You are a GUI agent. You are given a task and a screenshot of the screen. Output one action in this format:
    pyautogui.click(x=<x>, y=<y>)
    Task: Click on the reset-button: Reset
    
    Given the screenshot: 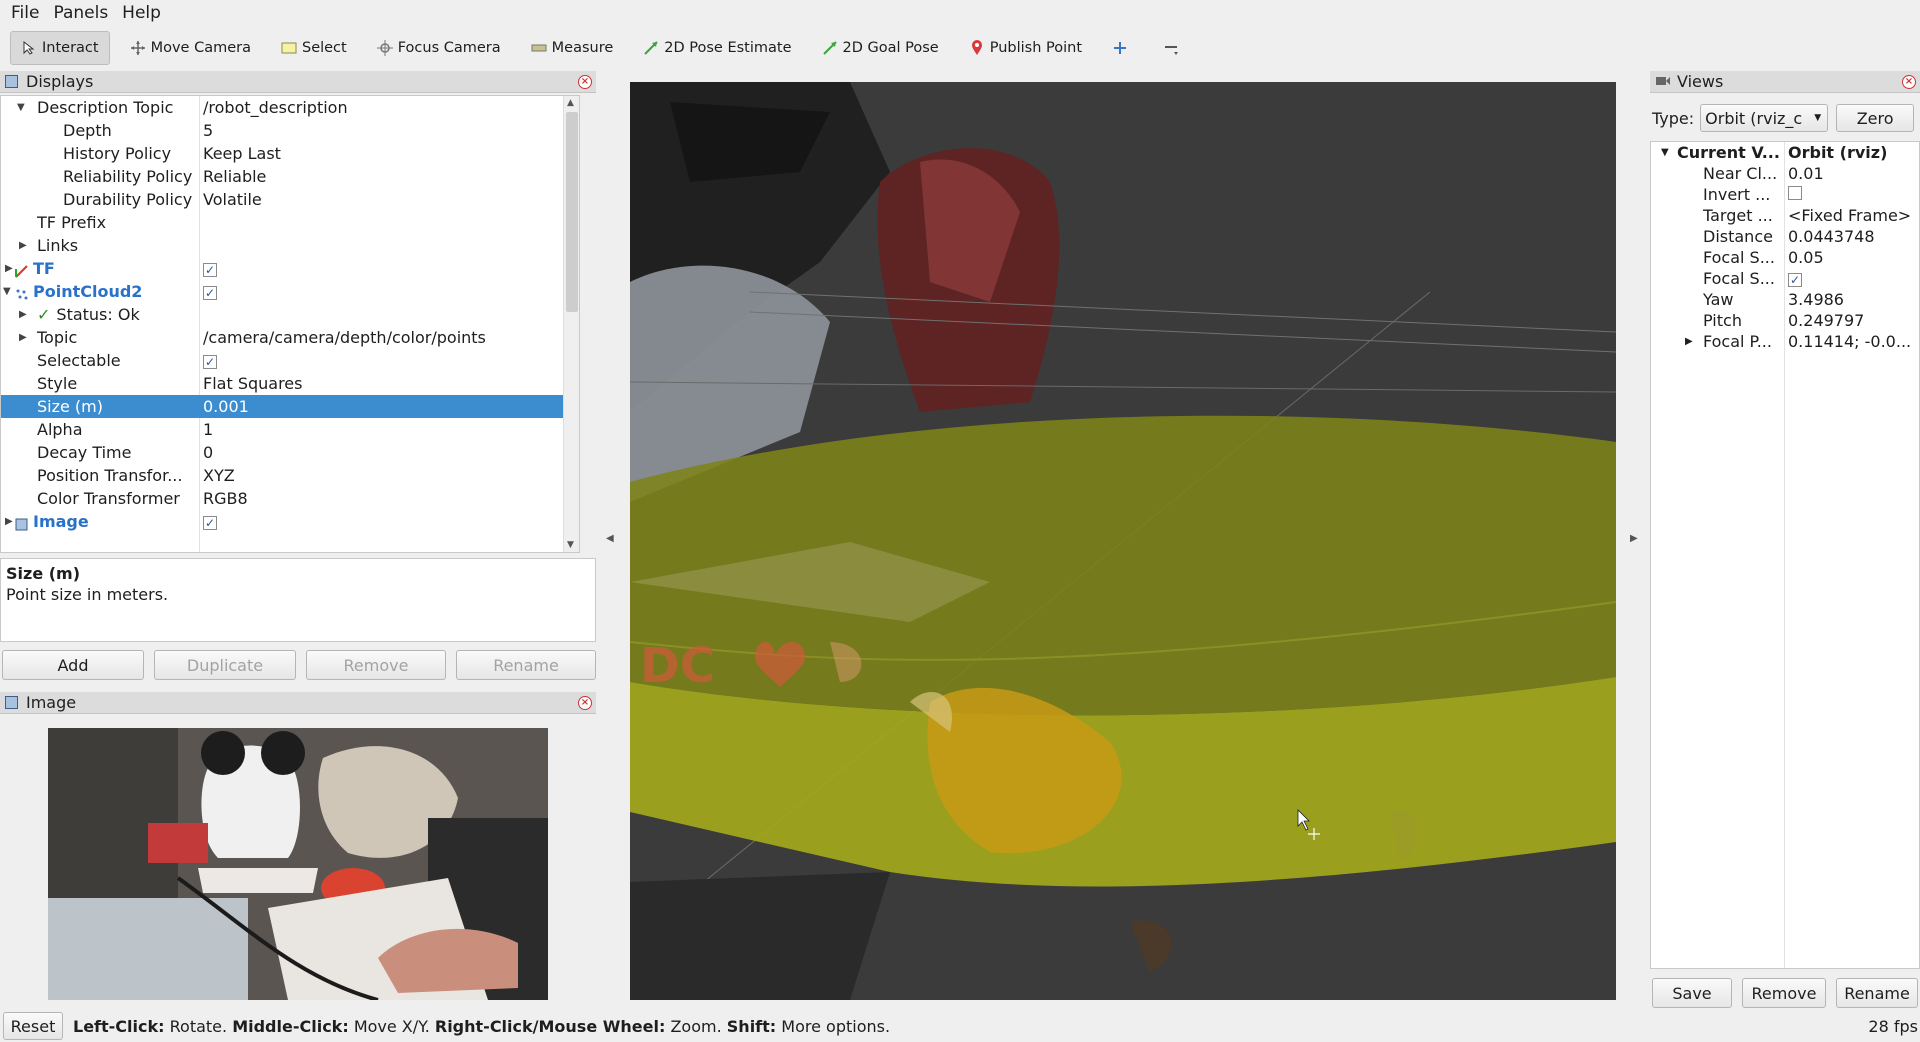 What is the action you would take?
    pyautogui.click(x=33, y=1026)
    